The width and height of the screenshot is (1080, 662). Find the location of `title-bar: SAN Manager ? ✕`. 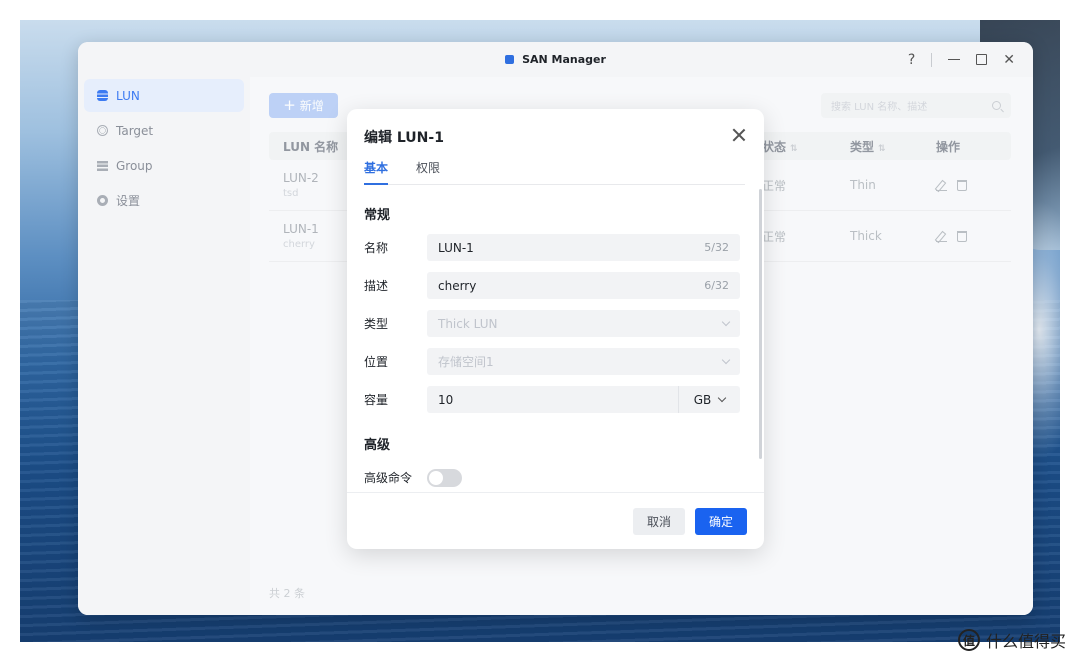

title-bar: SAN Manager ? ✕ is located at coordinates (555, 59).